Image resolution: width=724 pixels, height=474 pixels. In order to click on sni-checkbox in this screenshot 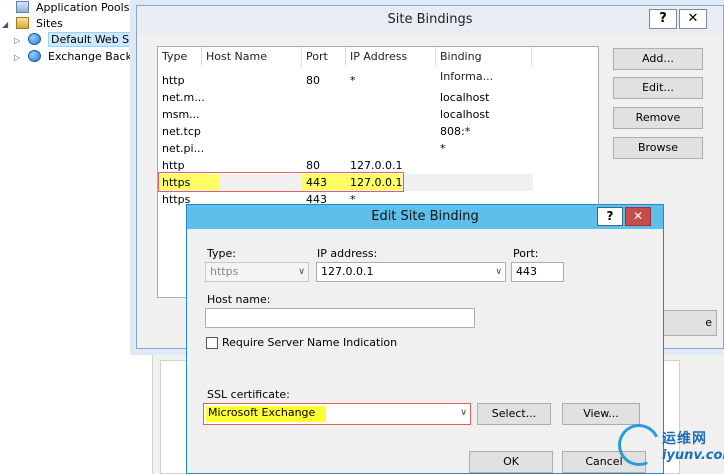, I will do `click(212, 343)`.